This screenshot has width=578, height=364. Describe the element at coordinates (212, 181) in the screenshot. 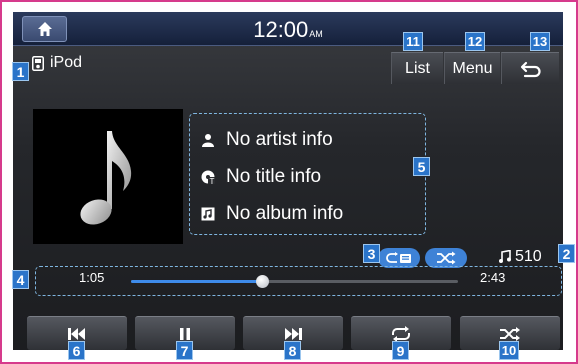

I see `svg-text: T` at that location.